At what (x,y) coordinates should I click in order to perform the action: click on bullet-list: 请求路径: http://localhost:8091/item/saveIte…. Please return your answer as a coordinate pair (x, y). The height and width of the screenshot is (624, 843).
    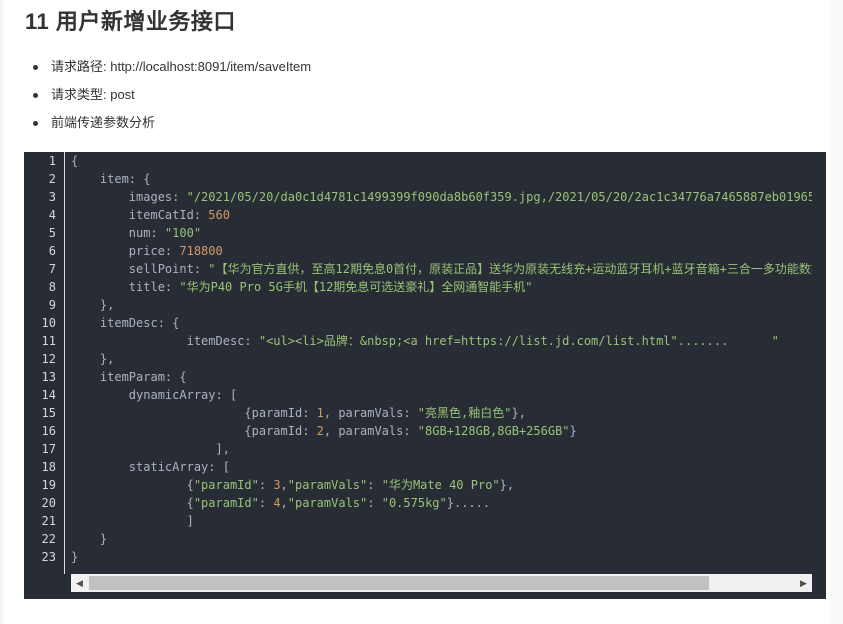
    Looking at the image, I should click on (172, 97).